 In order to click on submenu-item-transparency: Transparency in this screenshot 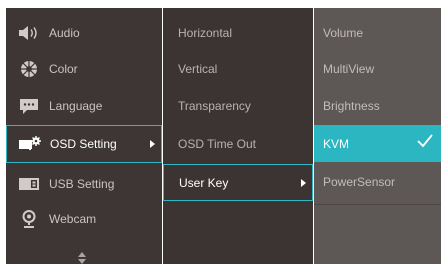, I will do `click(238, 106)`.